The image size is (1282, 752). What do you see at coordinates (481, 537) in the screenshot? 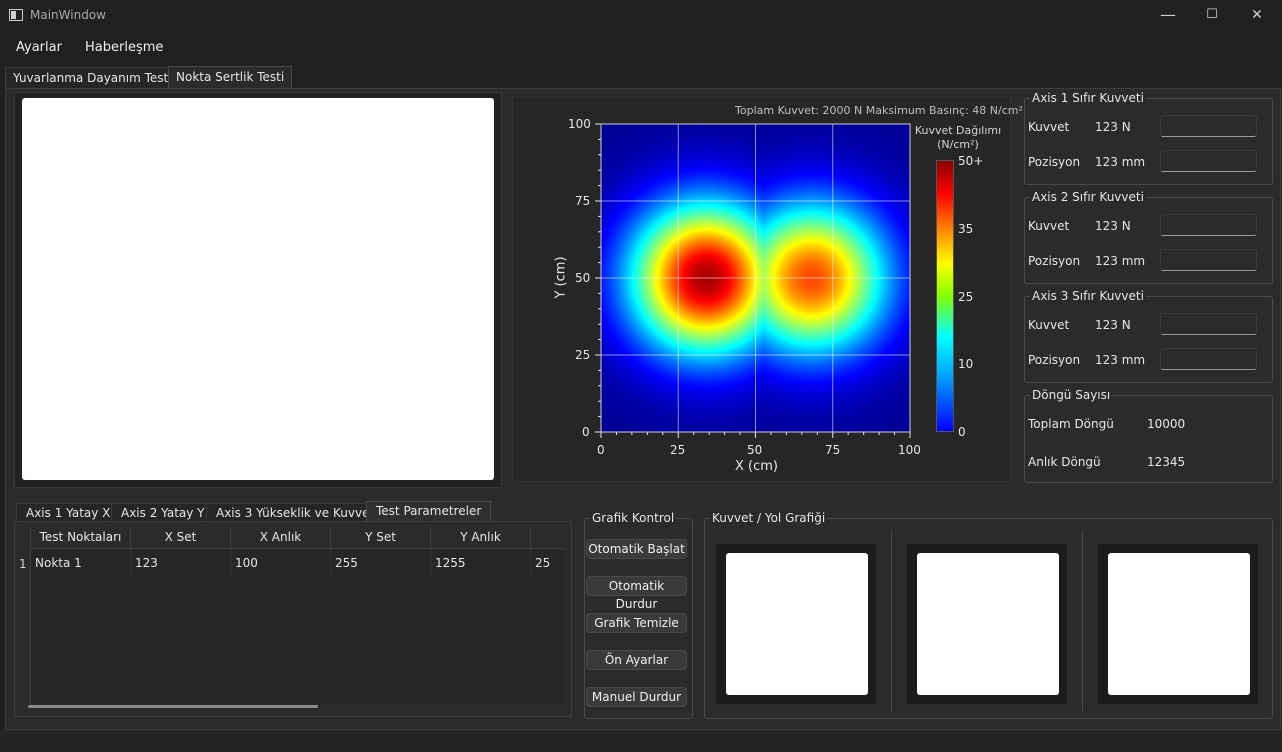
I see `column-header-y-anlik: Y Anlık` at bounding box center [481, 537].